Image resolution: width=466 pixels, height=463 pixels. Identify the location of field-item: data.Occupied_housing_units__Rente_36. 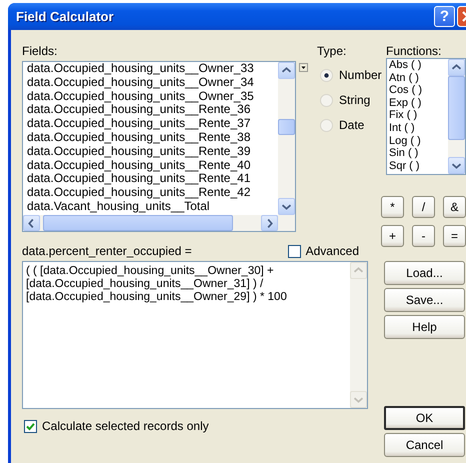
(152, 110).